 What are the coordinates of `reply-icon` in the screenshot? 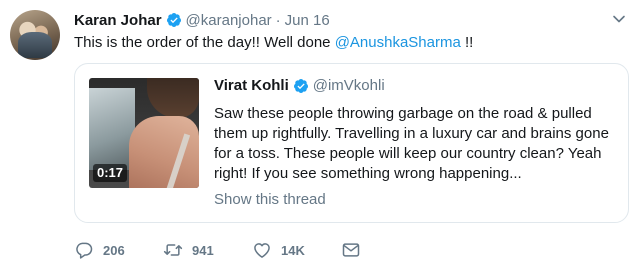 It's located at (84, 250).